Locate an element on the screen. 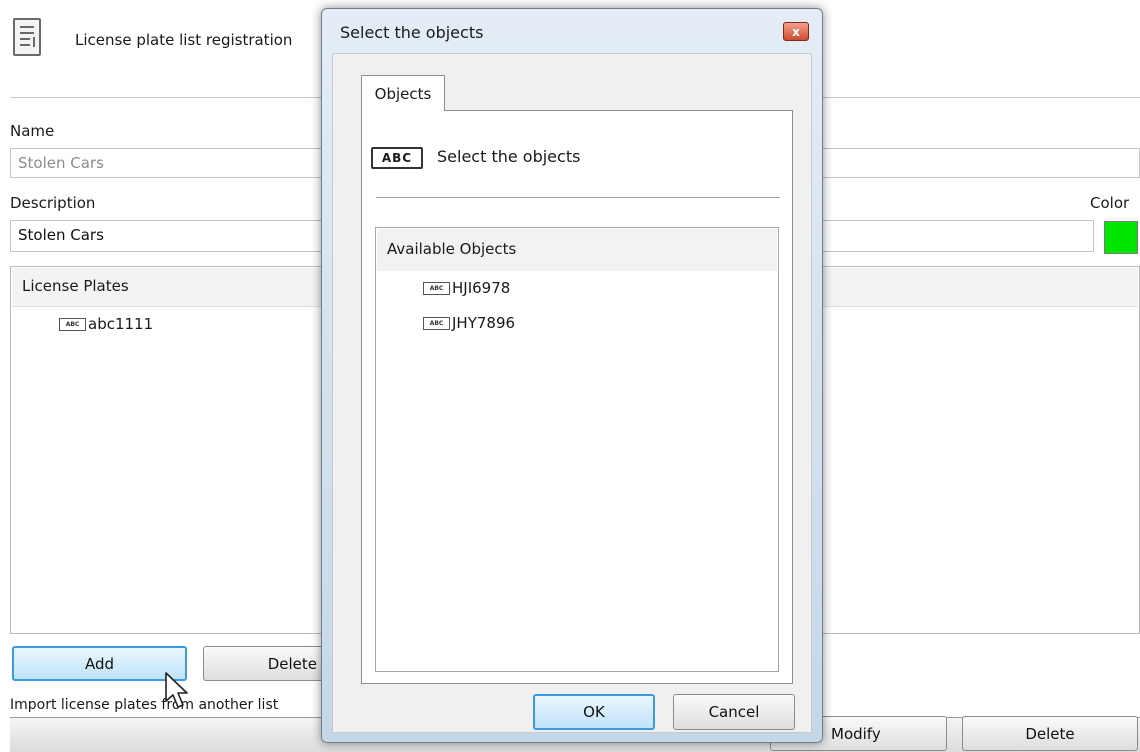 The image size is (1140, 752). color-label: Color is located at coordinates (1110, 203).